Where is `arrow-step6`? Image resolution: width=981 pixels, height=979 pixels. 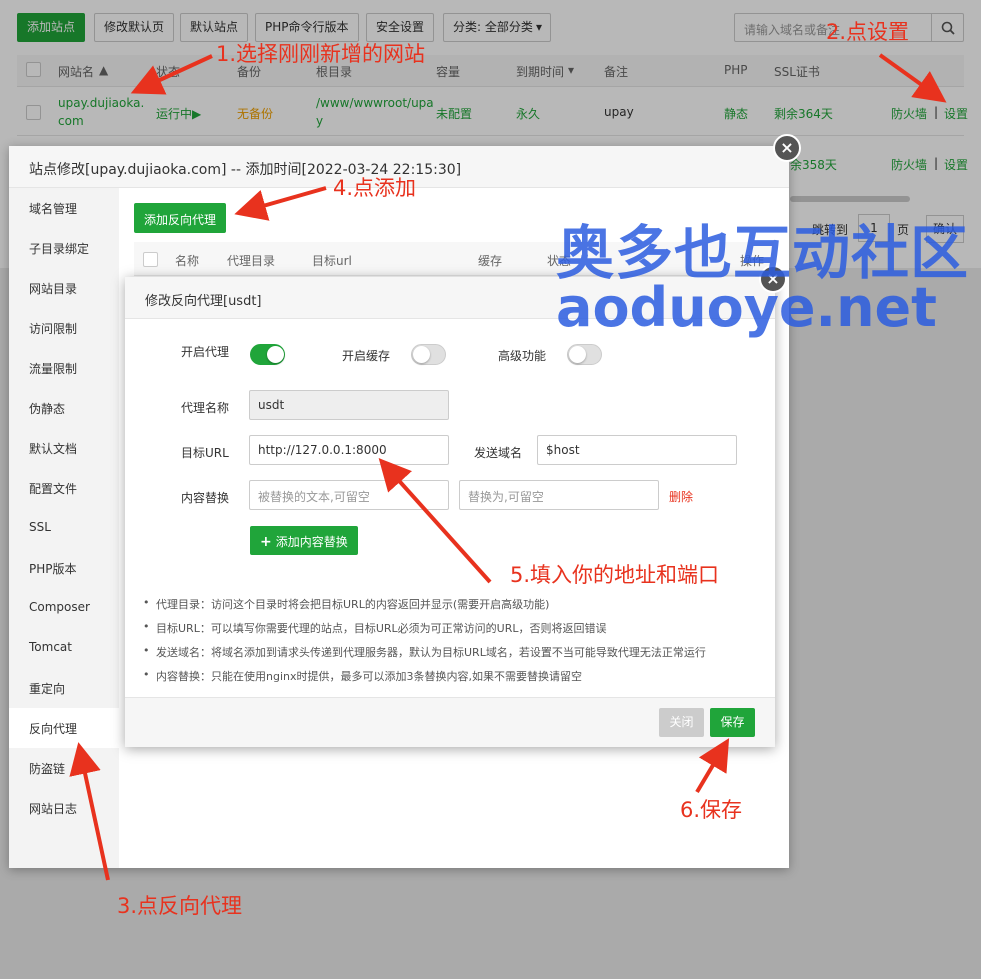 arrow-step6 is located at coordinates (712, 766).